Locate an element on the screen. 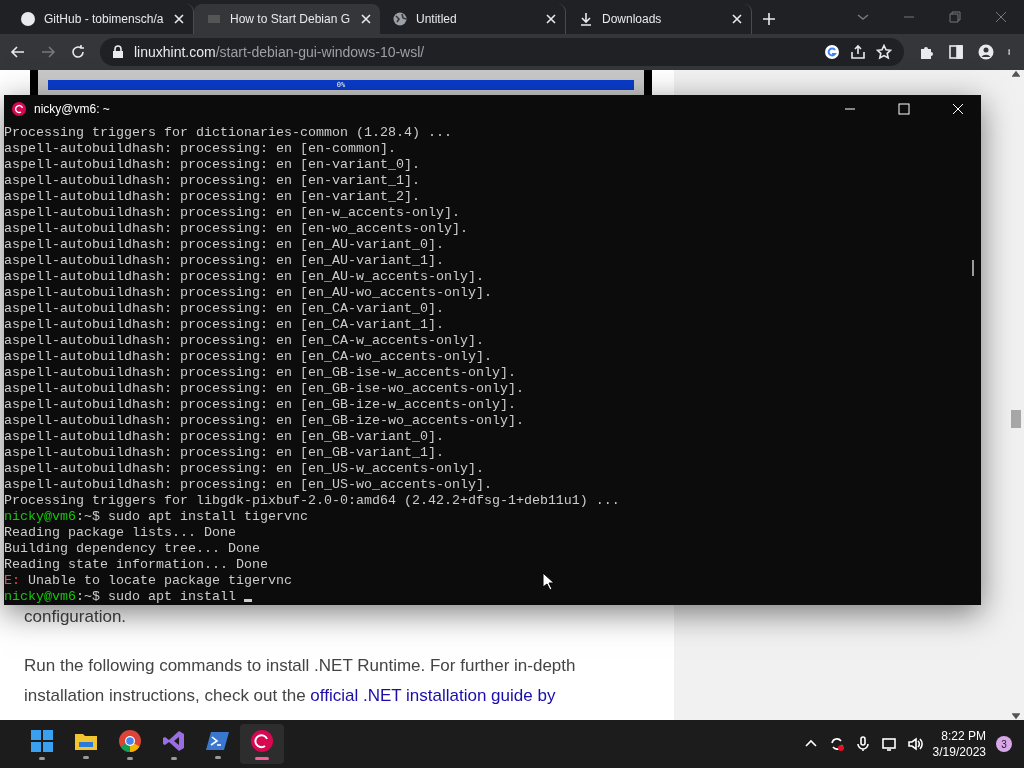 The height and width of the screenshot is (768, 1024). terminal-line: aspell-autobuildhash: processing: en [en_GB-ize-wo_accents-only]. is located at coordinates (264, 421).